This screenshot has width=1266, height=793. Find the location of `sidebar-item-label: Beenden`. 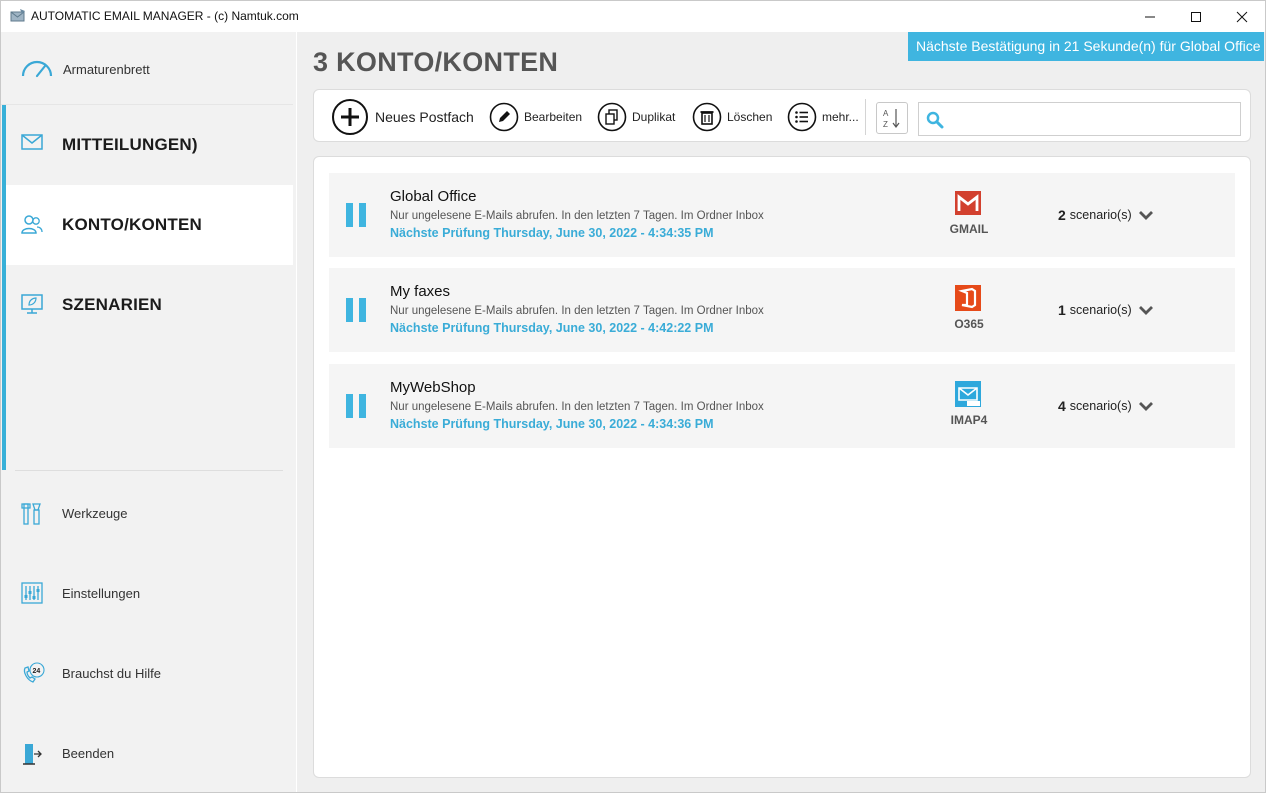

sidebar-item-label: Beenden is located at coordinates (88, 753).